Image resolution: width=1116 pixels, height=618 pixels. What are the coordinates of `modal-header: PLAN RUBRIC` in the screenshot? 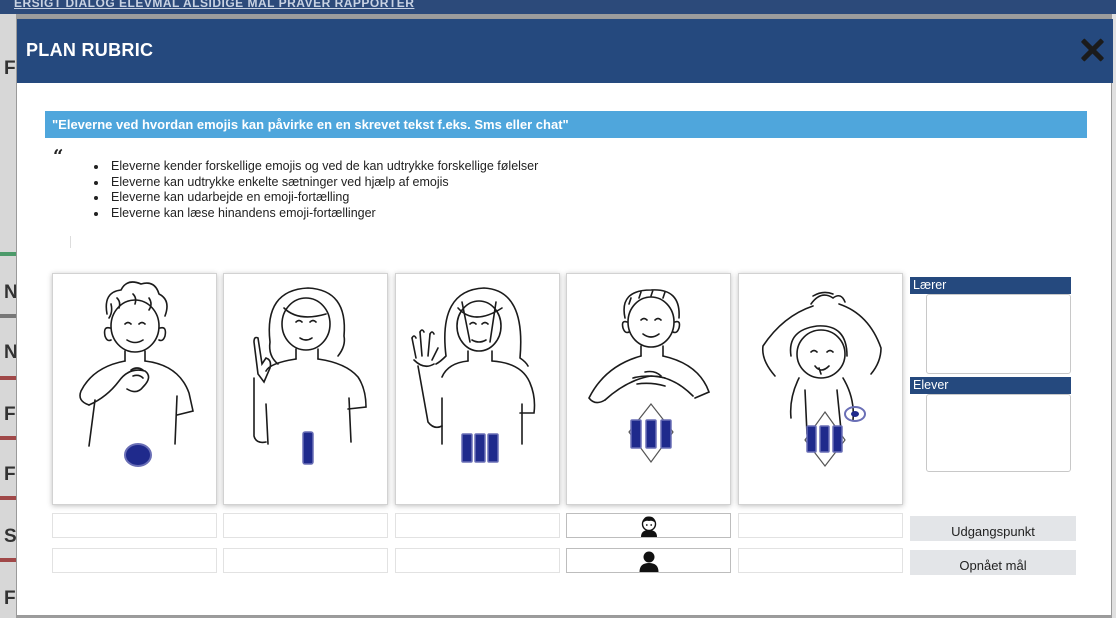 It's located at (565, 51).